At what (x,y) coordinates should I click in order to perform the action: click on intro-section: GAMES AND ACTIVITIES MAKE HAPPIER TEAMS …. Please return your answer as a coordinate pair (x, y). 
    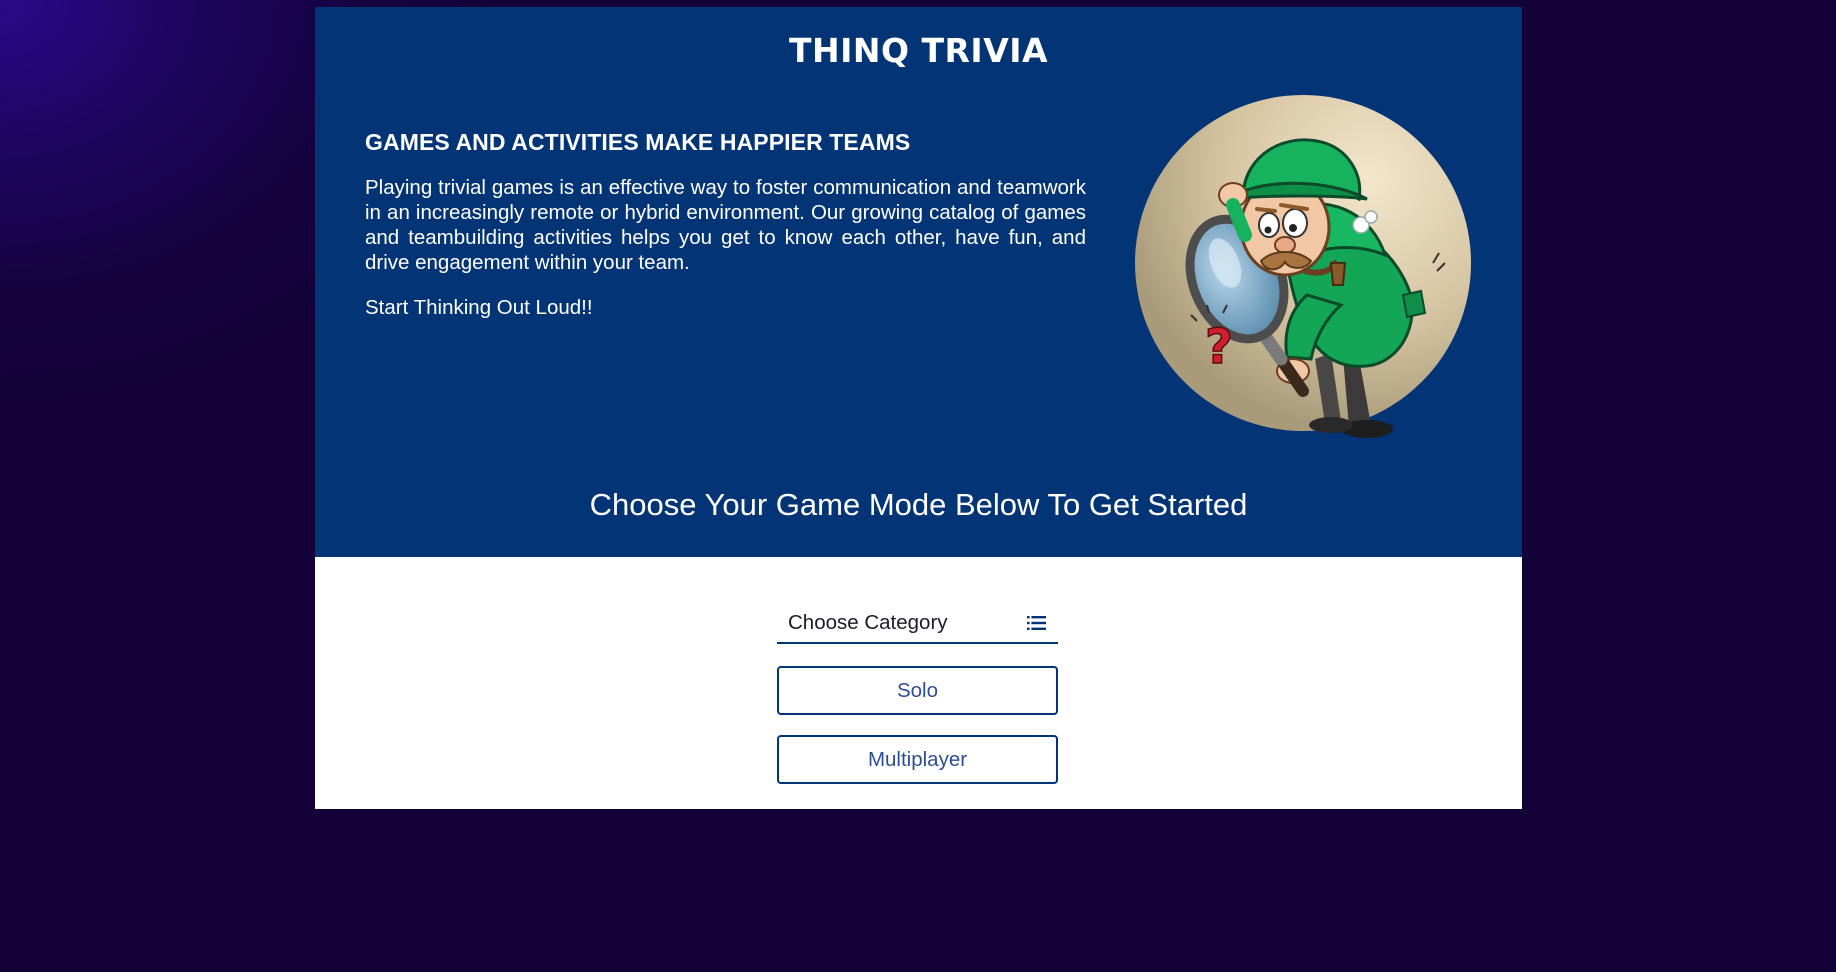
    Looking at the image, I should click on (725, 223).